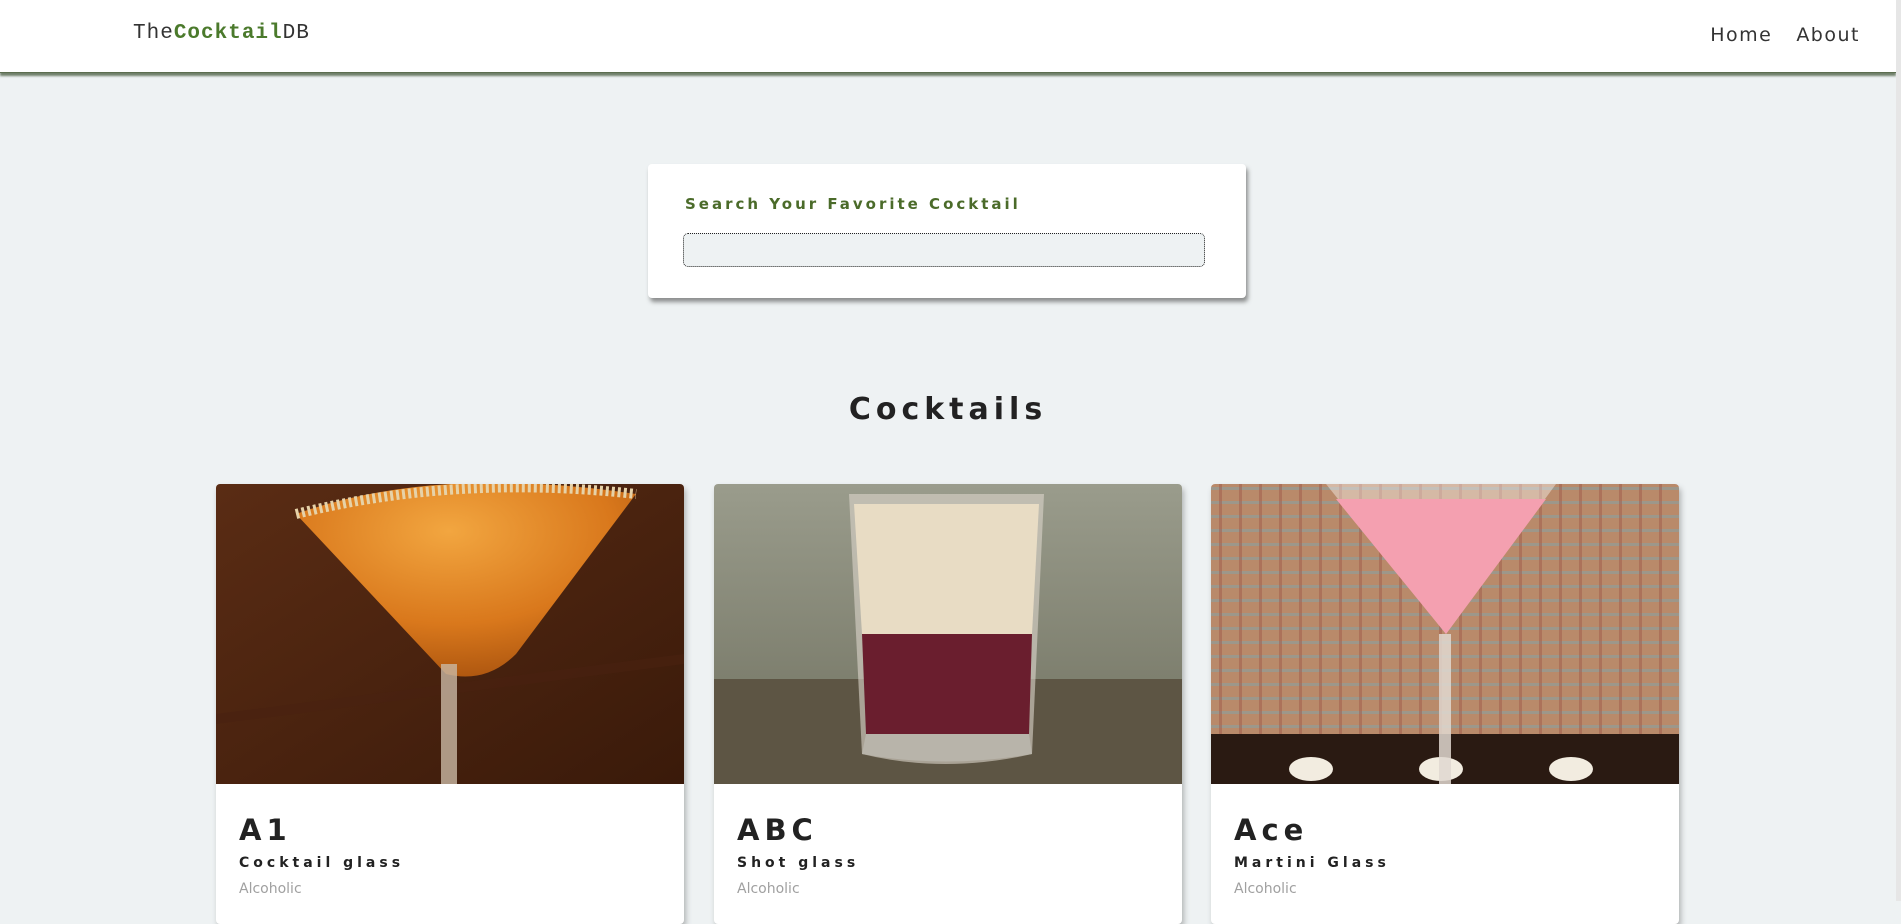 This screenshot has height=924, width=1901. I want to click on cocktail-card: Ace Martini Glass Alcoholic, so click(1445, 704).